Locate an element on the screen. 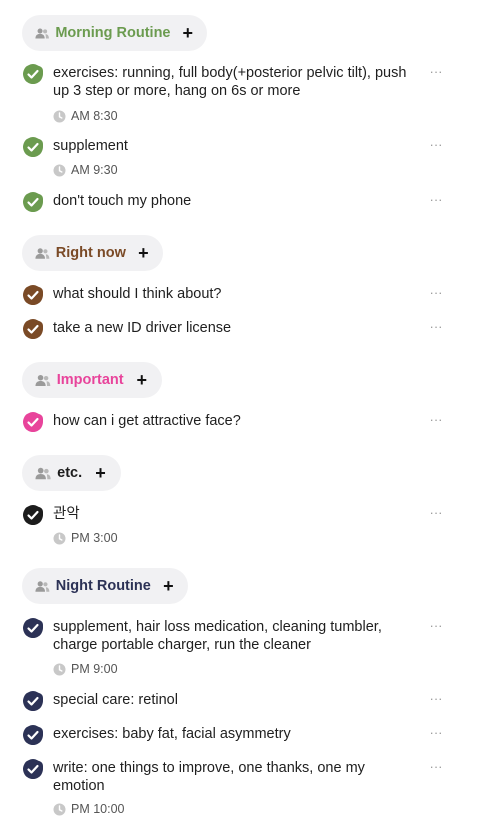 This screenshot has height=828, width=481. time-text: AM 9:30 is located at coordinates (94, 170).